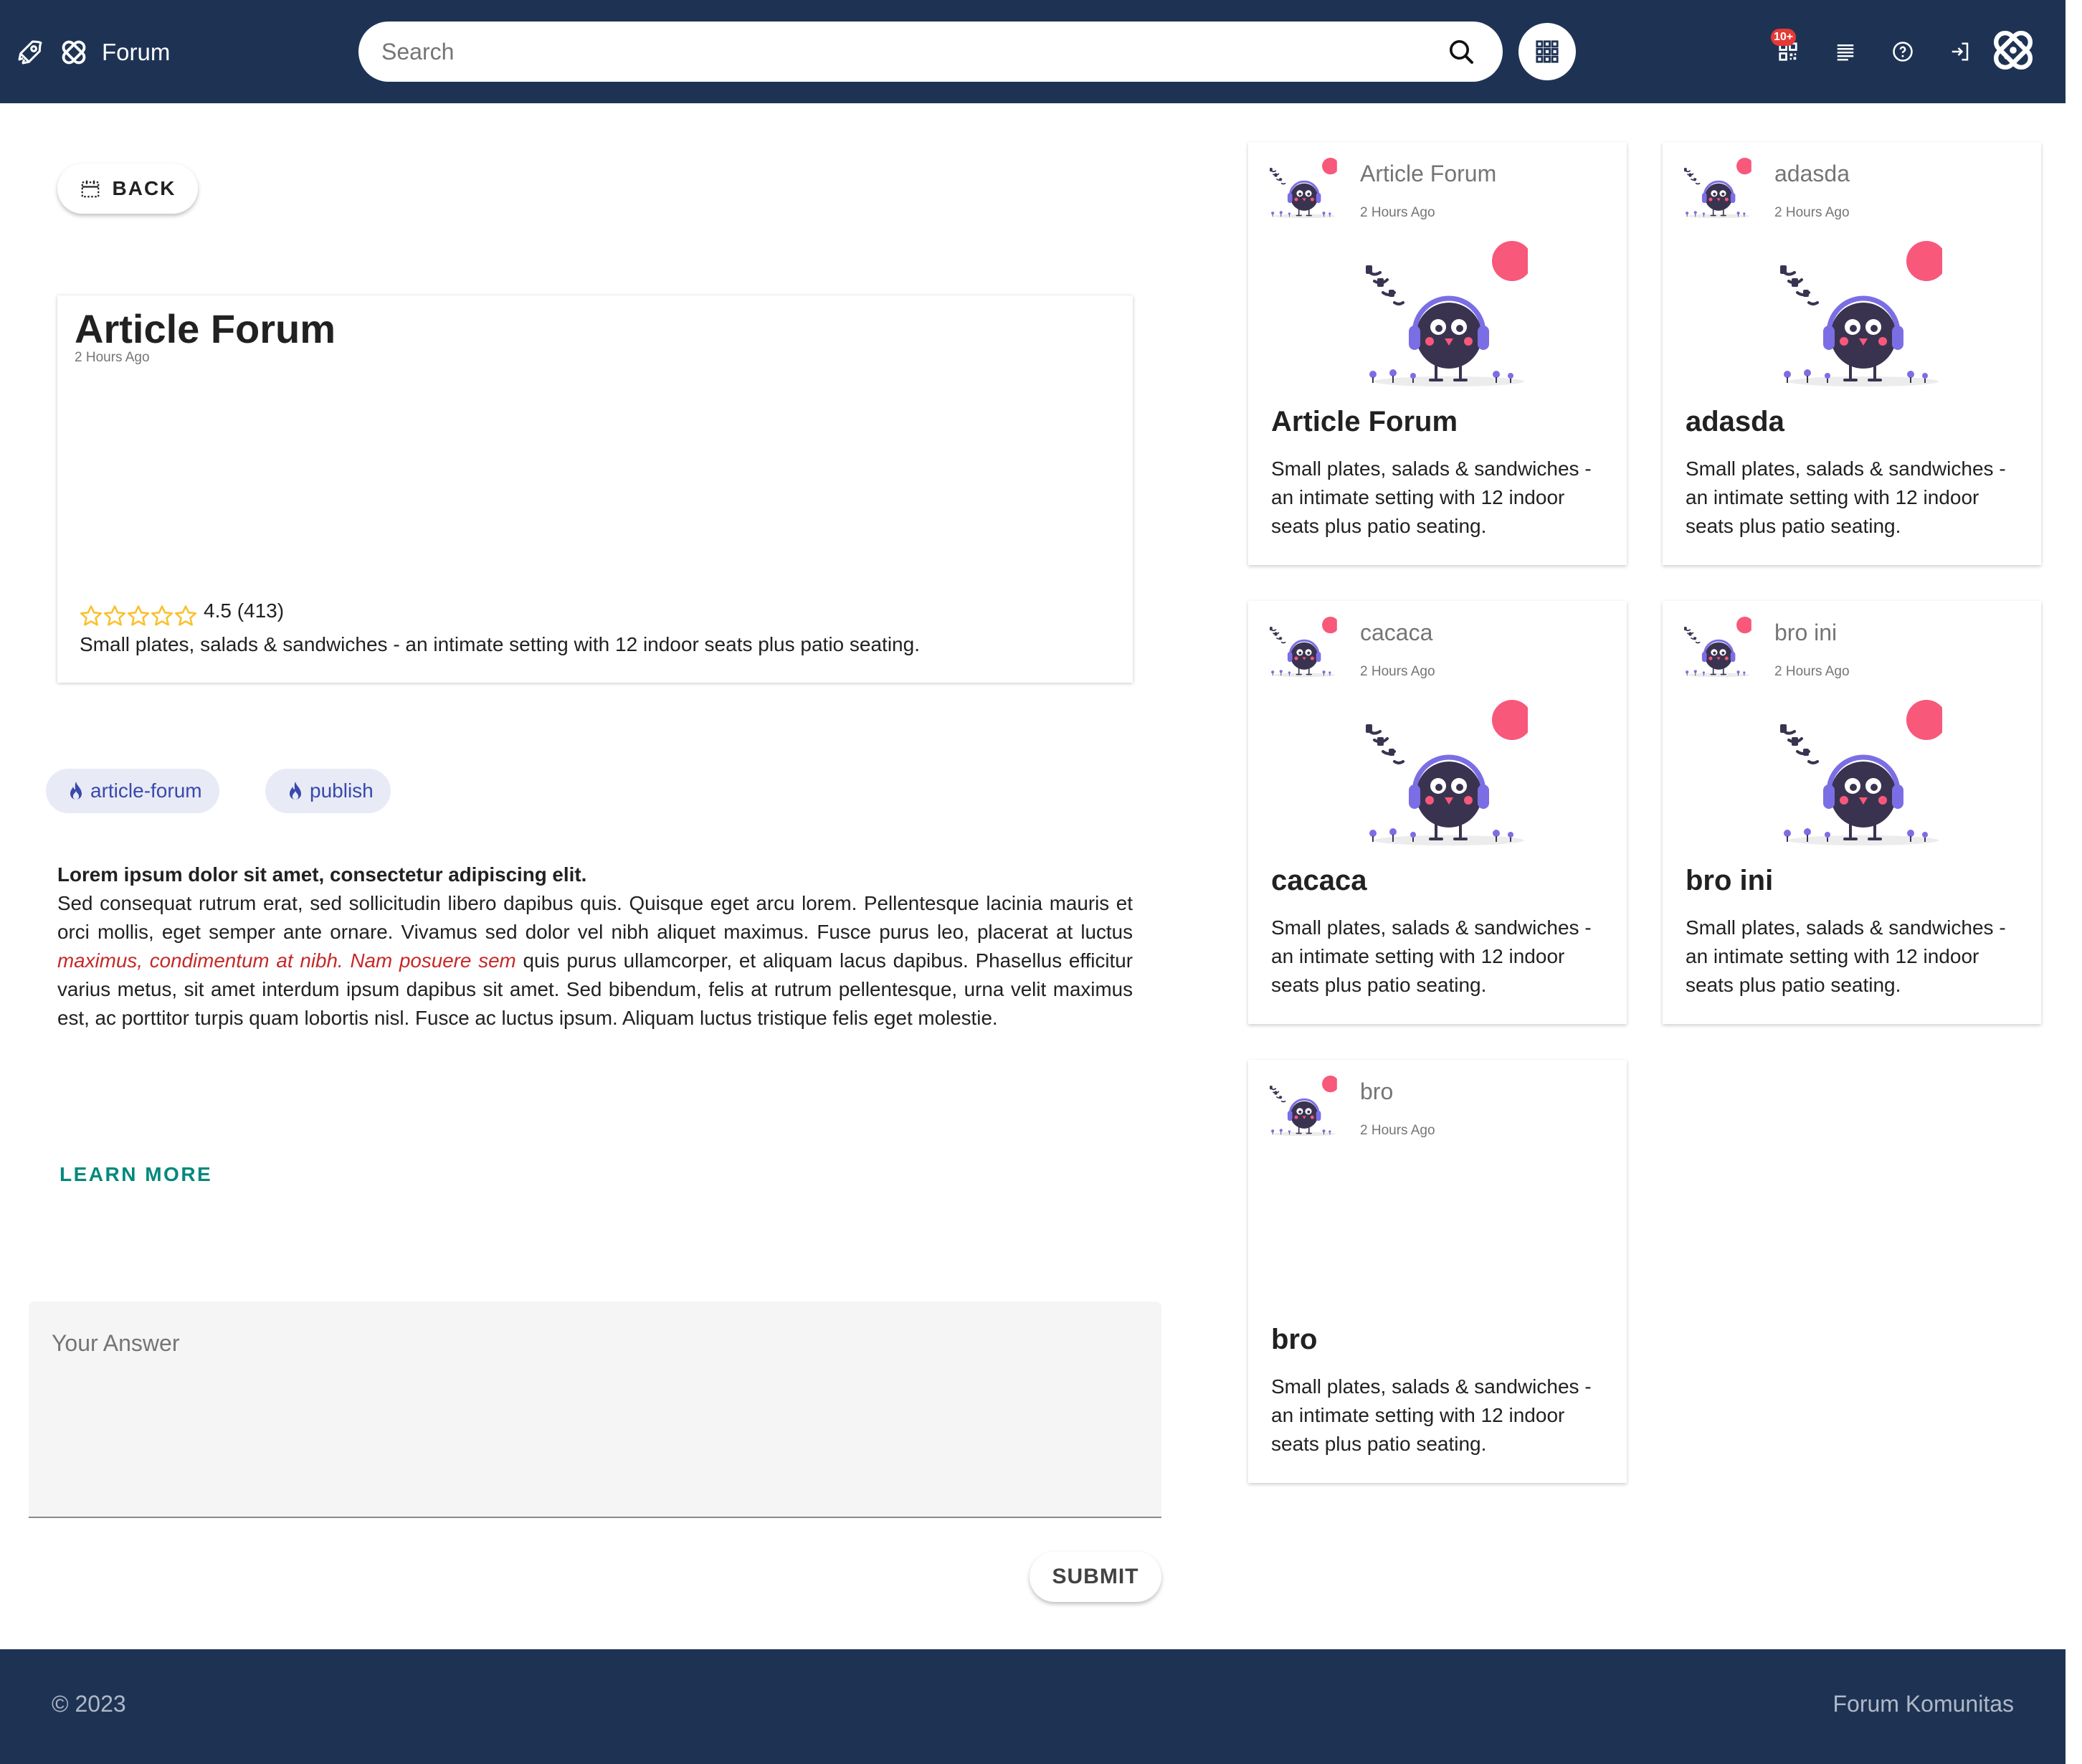 Image resolution: width=2082 pixels, height=1764 pixels. What do you see at coordinates (897, 52) in the screenshot?
I see `search-input` at bounding box center [897, 52].